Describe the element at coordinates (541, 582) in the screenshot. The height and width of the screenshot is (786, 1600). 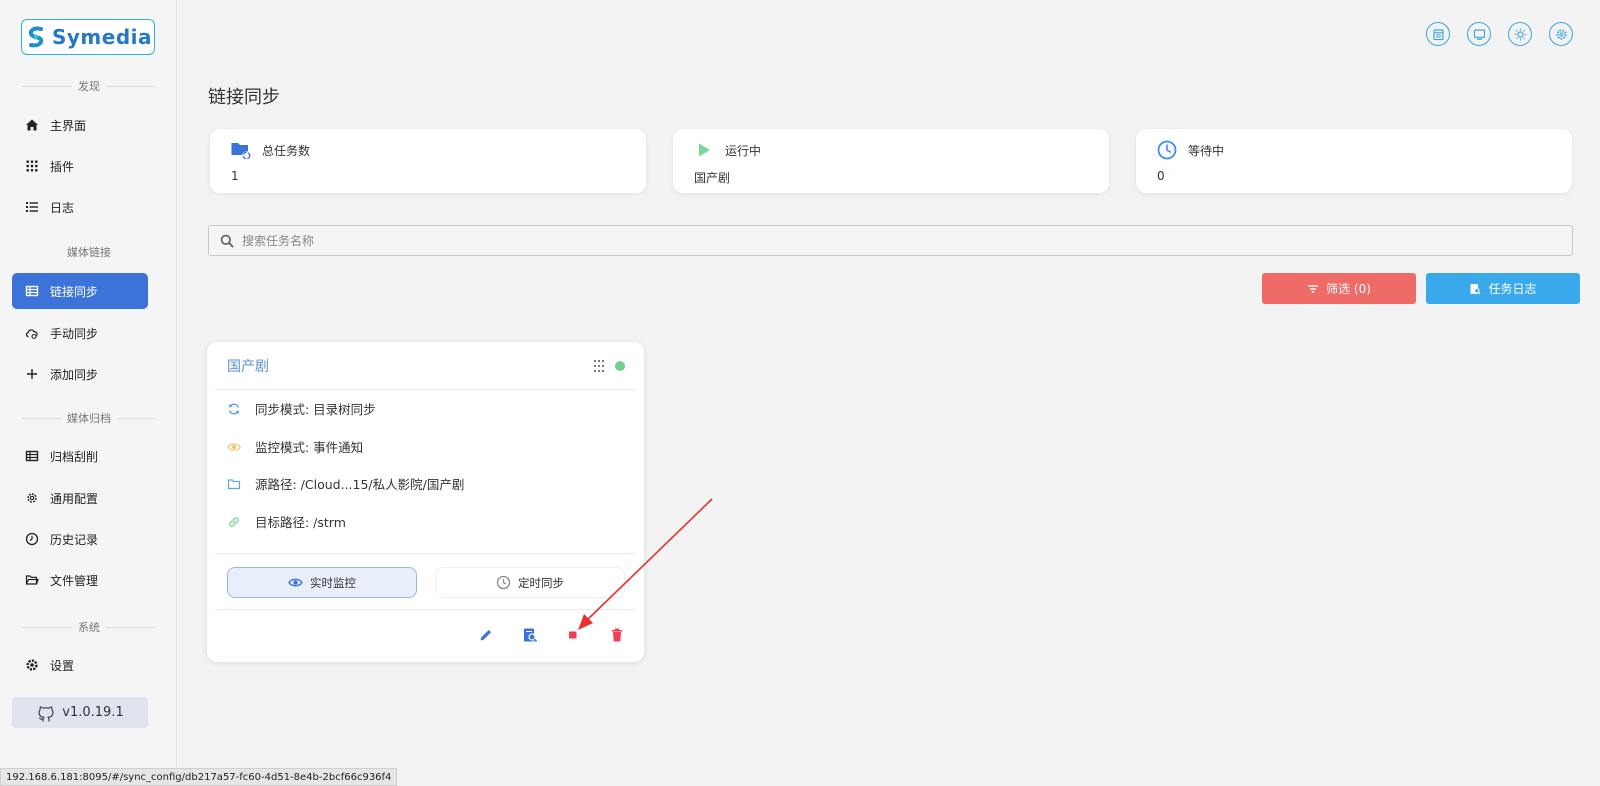
I see `scheduled-sync-label: 定时同步` at that location.